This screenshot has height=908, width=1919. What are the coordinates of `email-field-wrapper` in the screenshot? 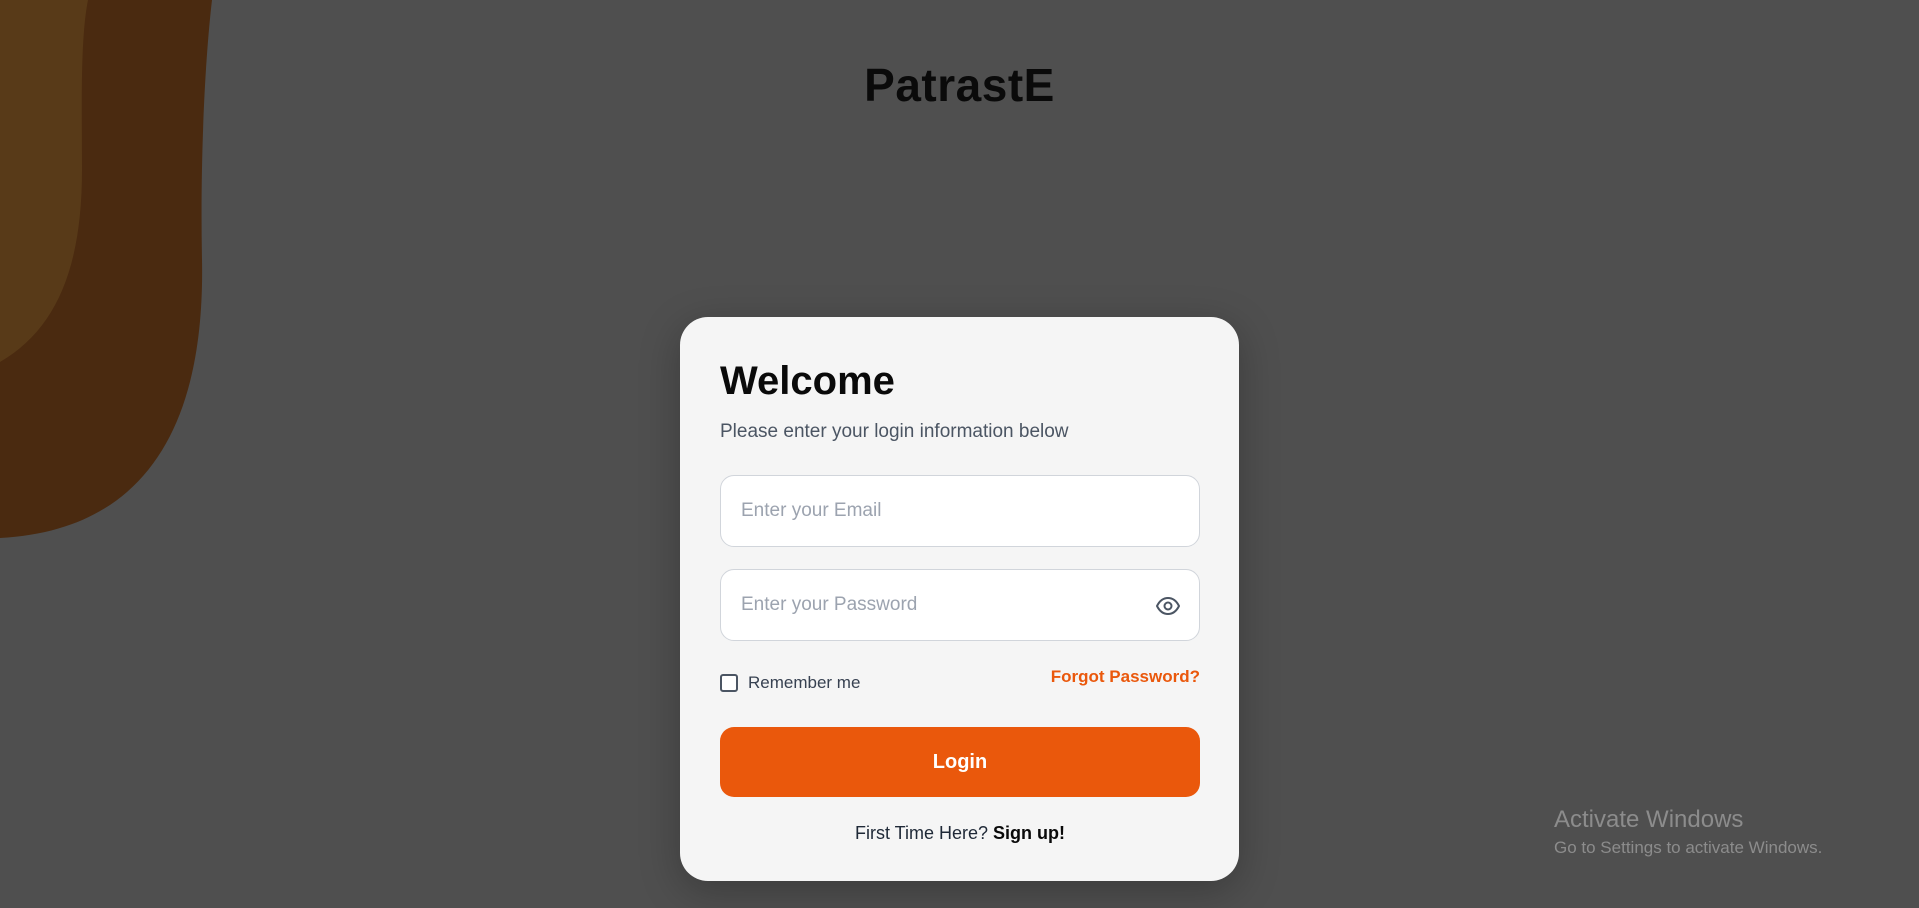 It's located at (960, 511).